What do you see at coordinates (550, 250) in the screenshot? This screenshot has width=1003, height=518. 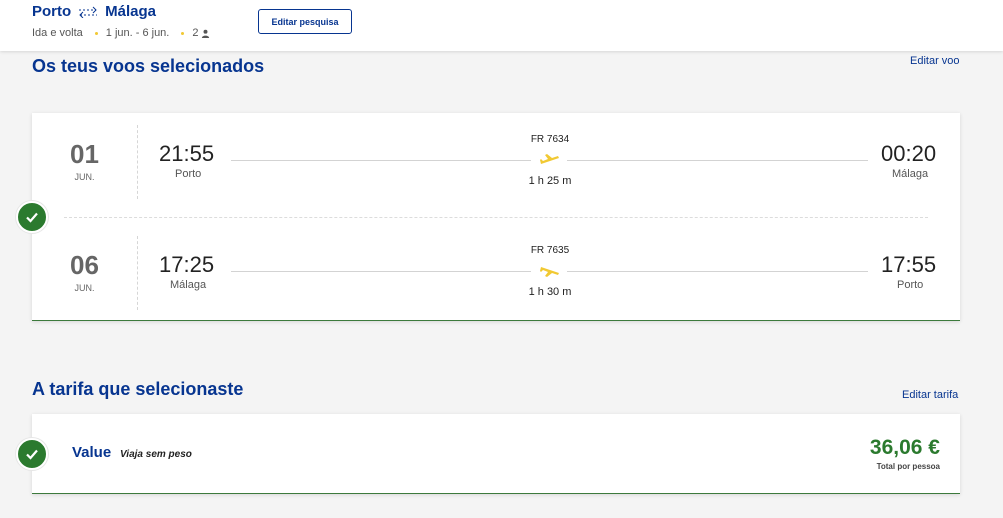 I see `flight-number: FR 7635` at bounding box center [550, 250].